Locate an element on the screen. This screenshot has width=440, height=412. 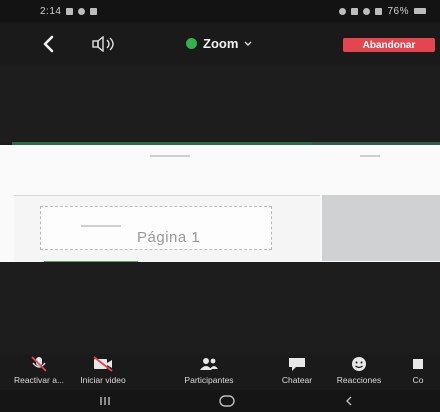
chat-icon is located at coordinates (297, 364).